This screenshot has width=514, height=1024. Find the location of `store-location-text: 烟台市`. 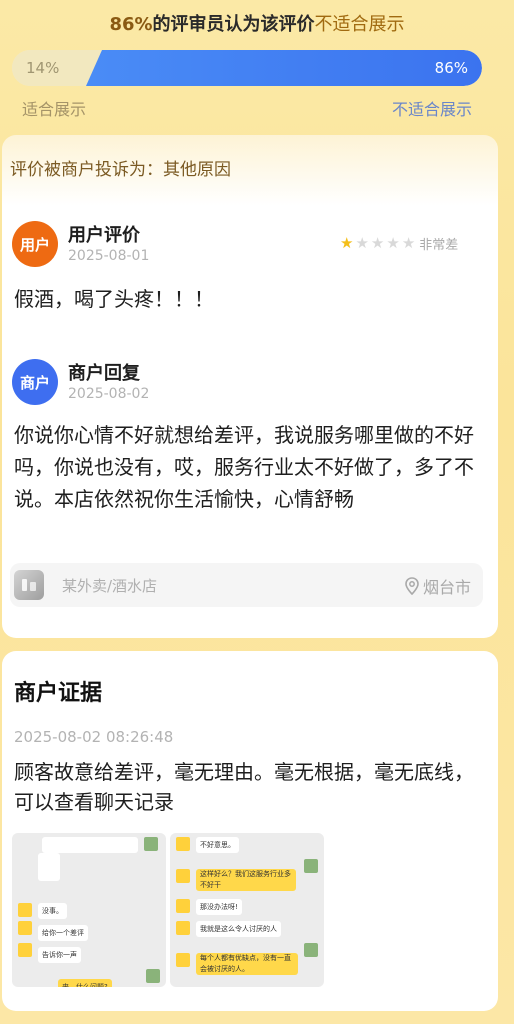

store-location-text: 烟台市 is located at coordinates (446, 587).